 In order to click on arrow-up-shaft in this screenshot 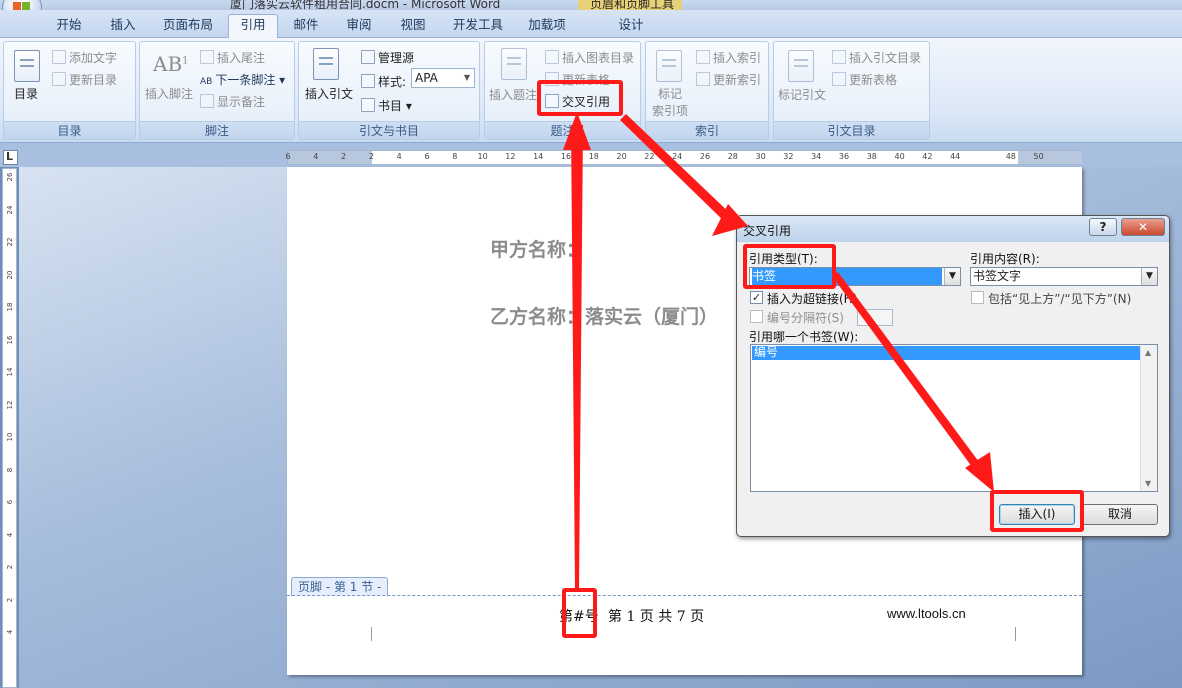, I will do `click(577, 357)`.